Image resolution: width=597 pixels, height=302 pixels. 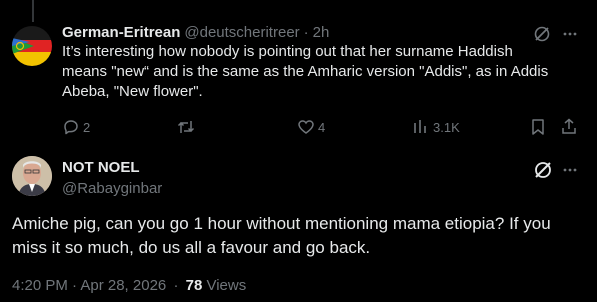 What do you see at coordinates (421, 127) in the screenshot?
I see `views-icon` at bounding box center [421, 127].